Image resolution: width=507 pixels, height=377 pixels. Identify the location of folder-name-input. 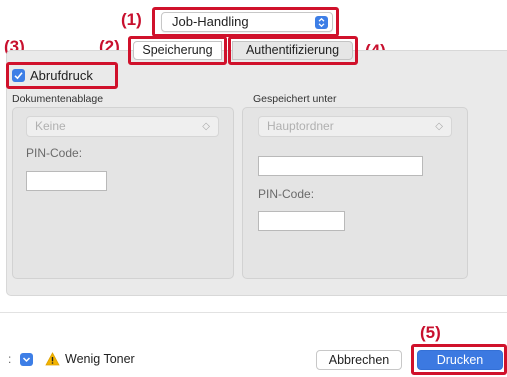
(340, 166).